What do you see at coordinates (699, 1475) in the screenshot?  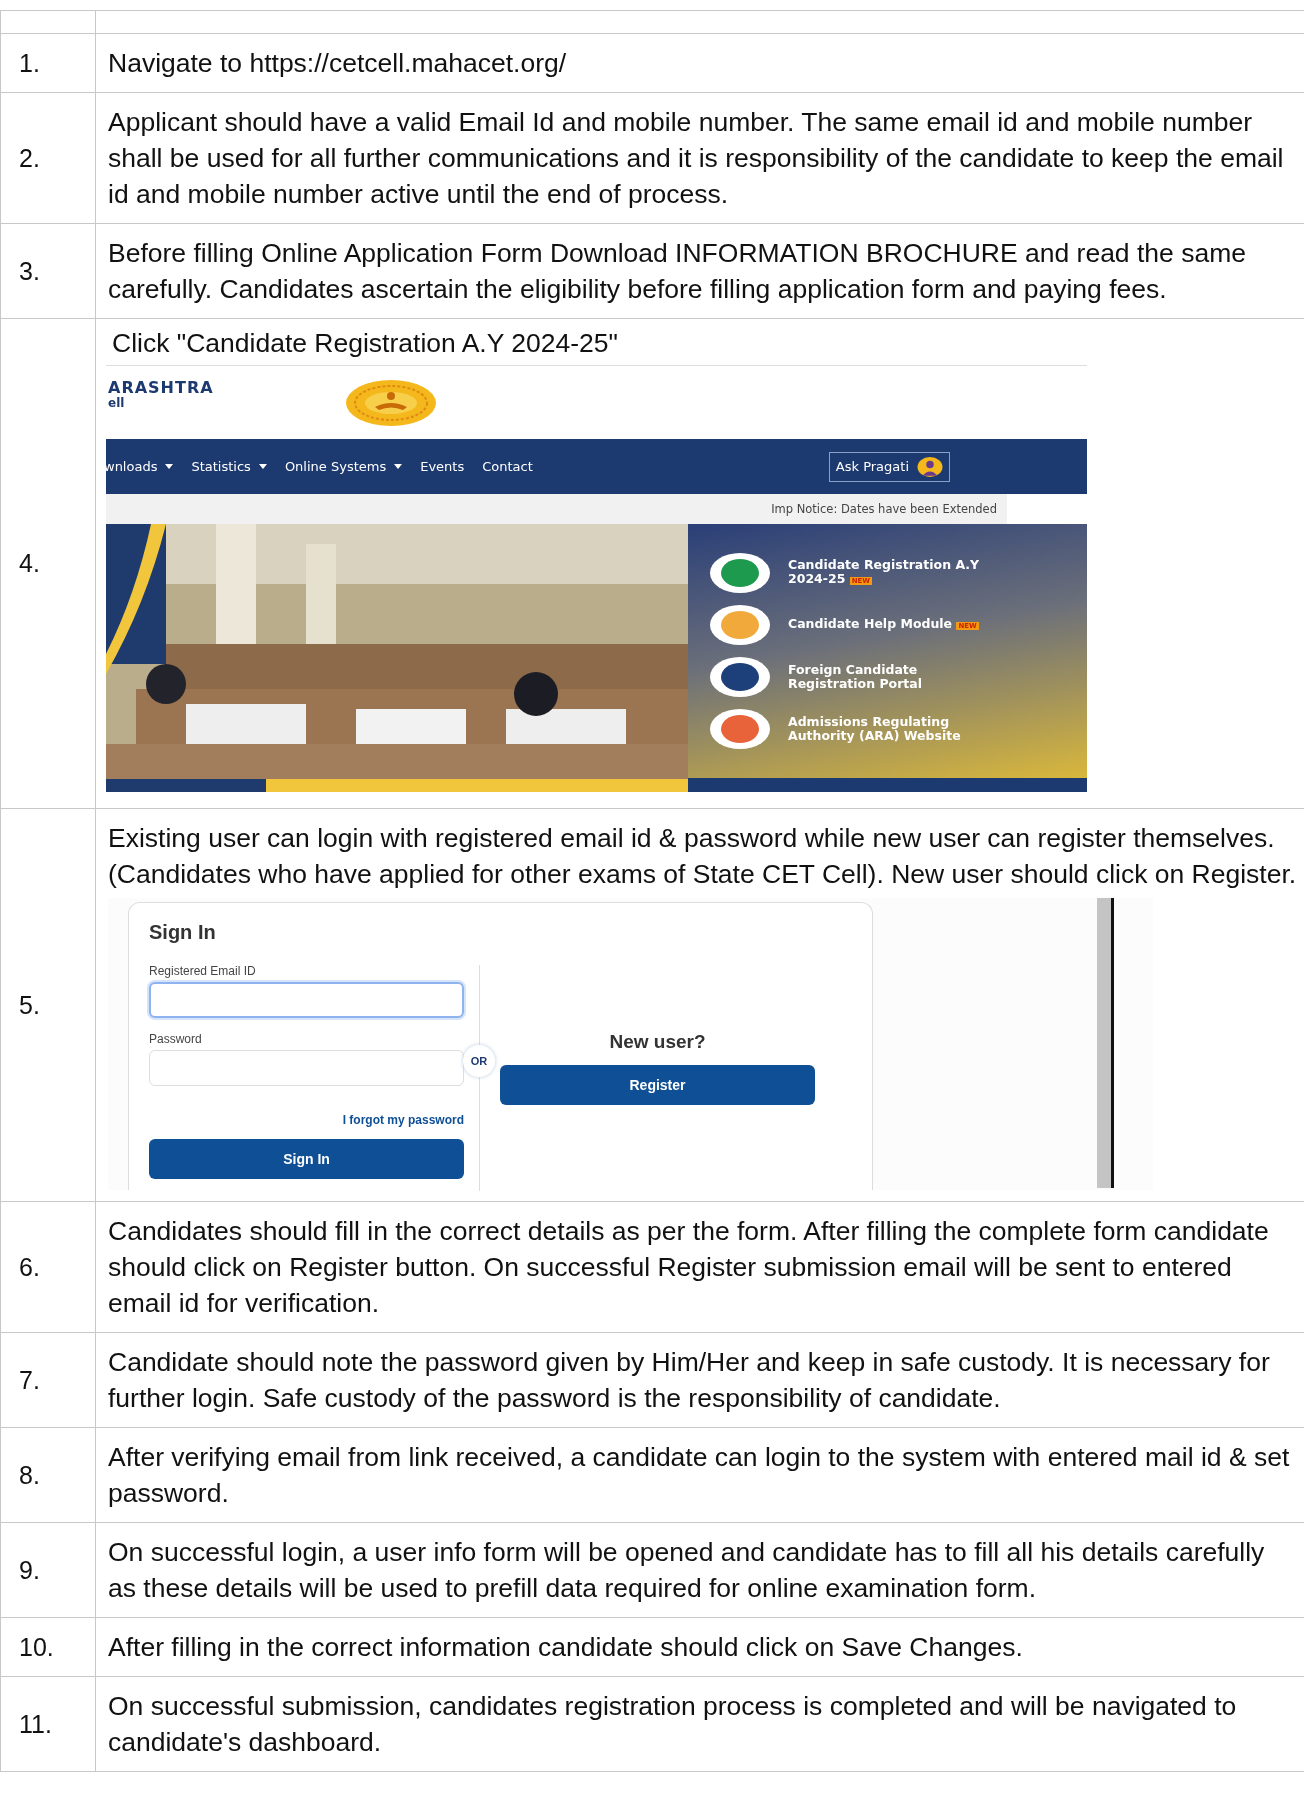 I see `step-text: After verifying email from link received, a candidate can login to the system with entered mail id & set password.` at bounding box center [699, 1475].